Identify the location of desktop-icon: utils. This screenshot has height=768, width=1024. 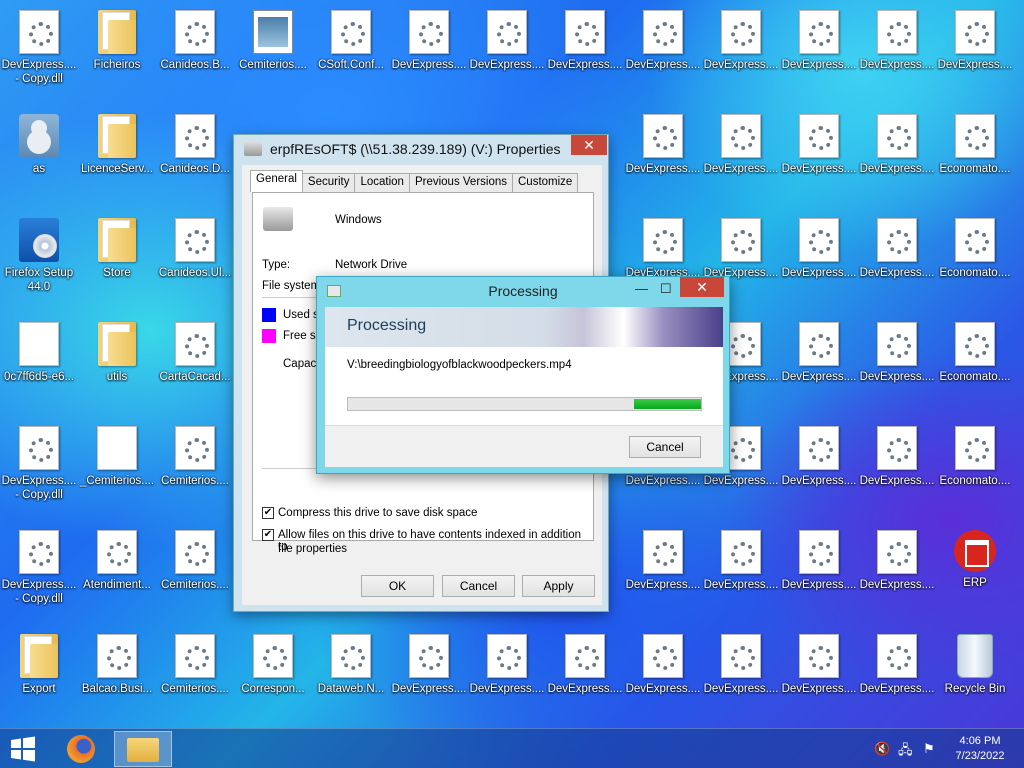
(117, 362).